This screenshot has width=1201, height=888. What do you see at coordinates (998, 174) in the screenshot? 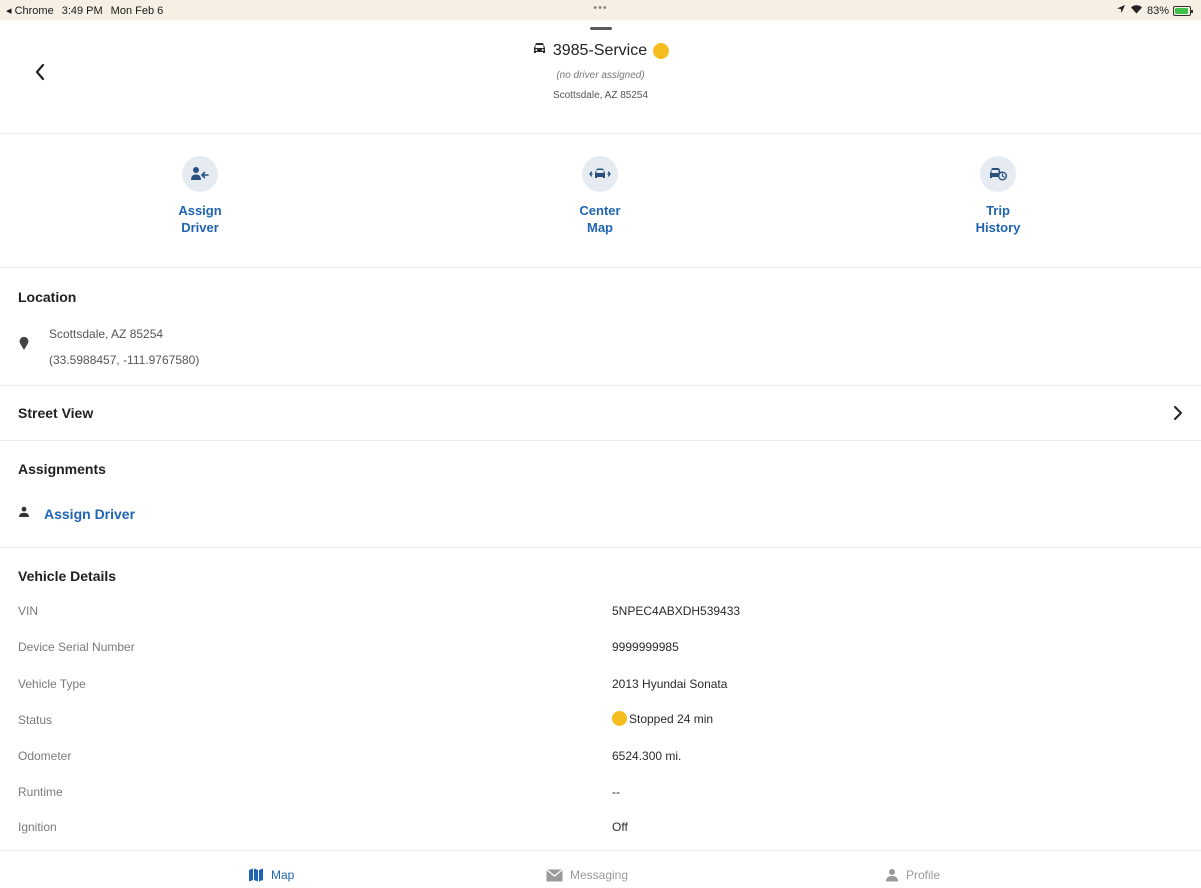
I see `trip-history-icon` at bounding box center [998, 174].